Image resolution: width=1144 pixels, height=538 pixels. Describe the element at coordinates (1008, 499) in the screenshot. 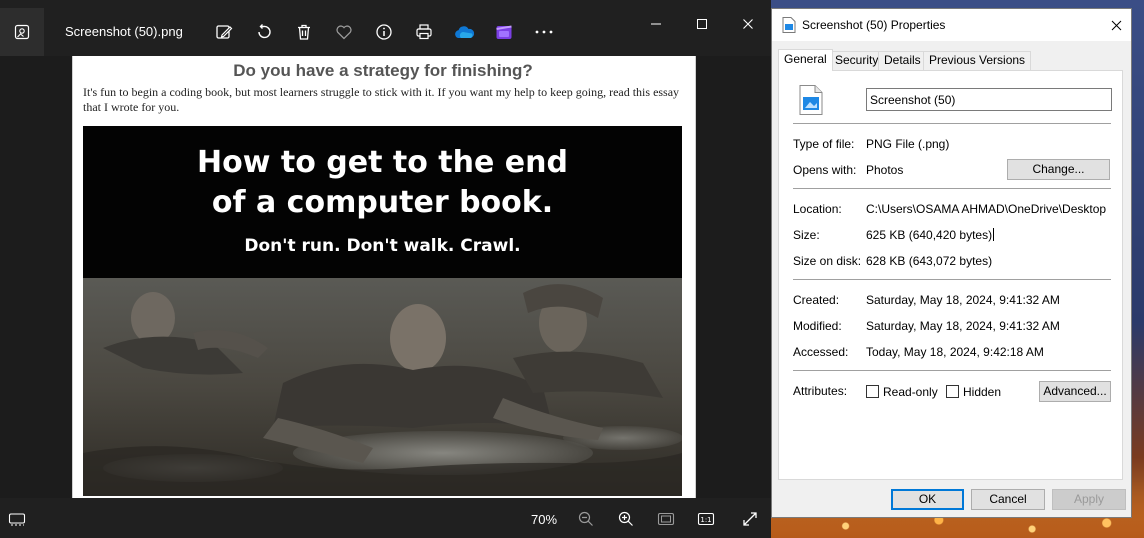

I see `cancel-button: Cancel` at that location.